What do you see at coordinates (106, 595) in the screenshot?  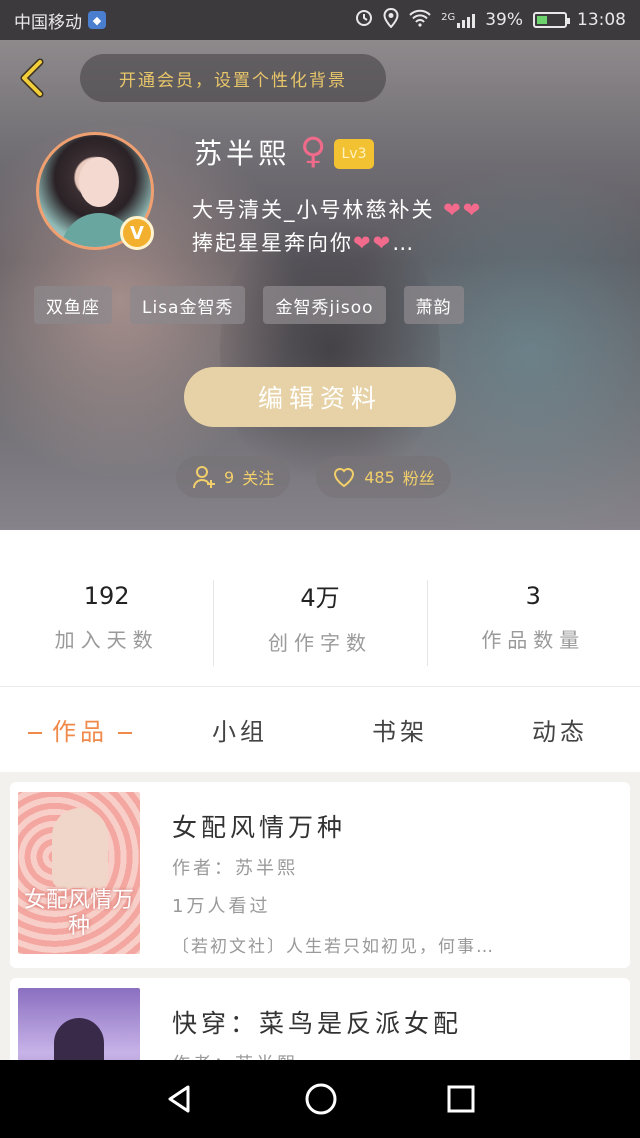 I see `stat-value: 192` at bounding box center [106, 595].